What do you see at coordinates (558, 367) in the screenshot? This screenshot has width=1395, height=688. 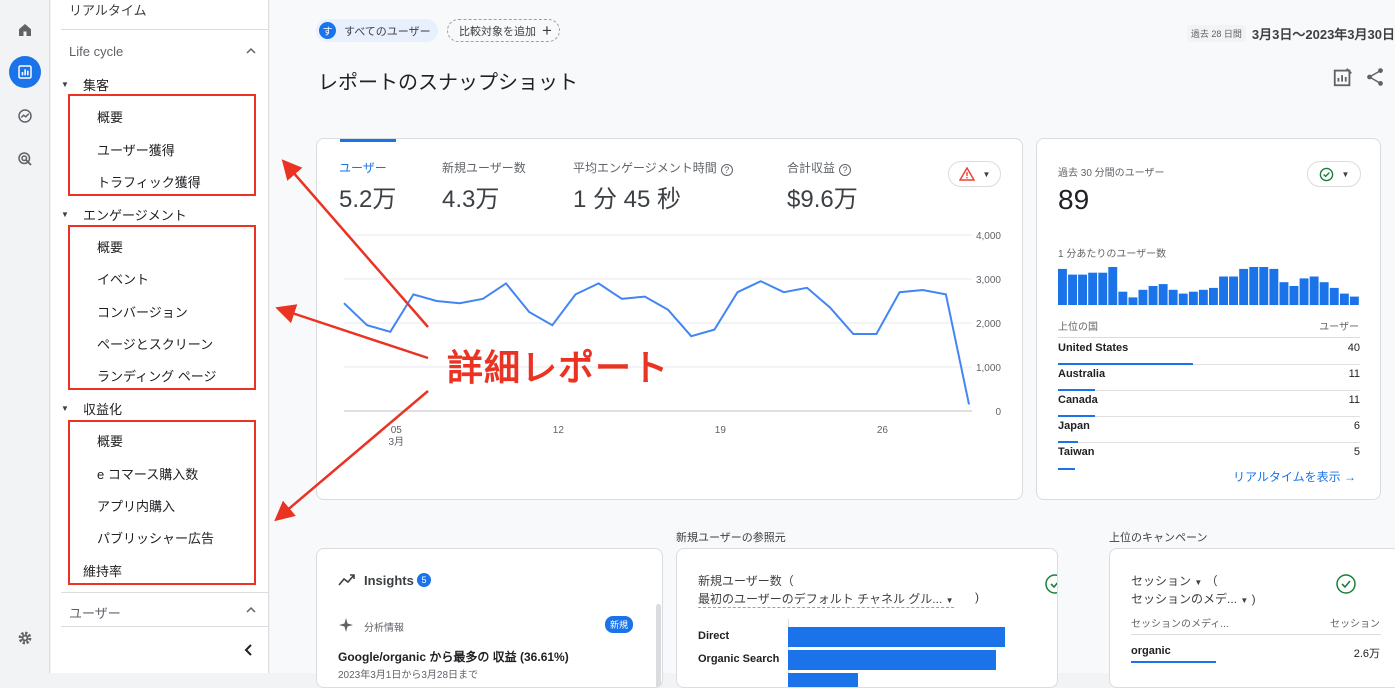 I see `annotation-callout: 詳細レポート` at bounding box center [558, 367].